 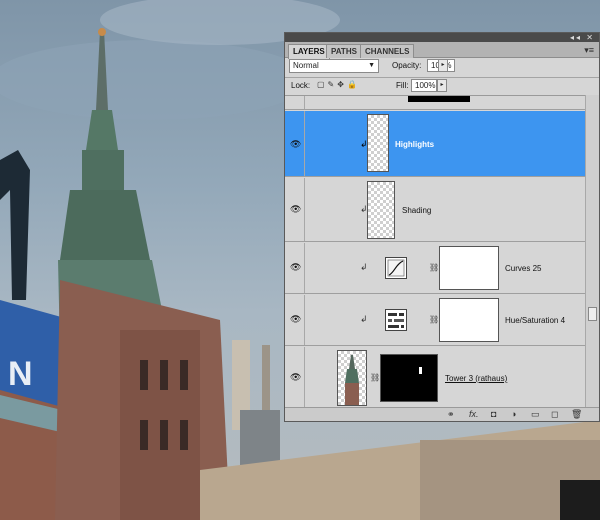 I want to click on divider, so click(x=442, y=77).